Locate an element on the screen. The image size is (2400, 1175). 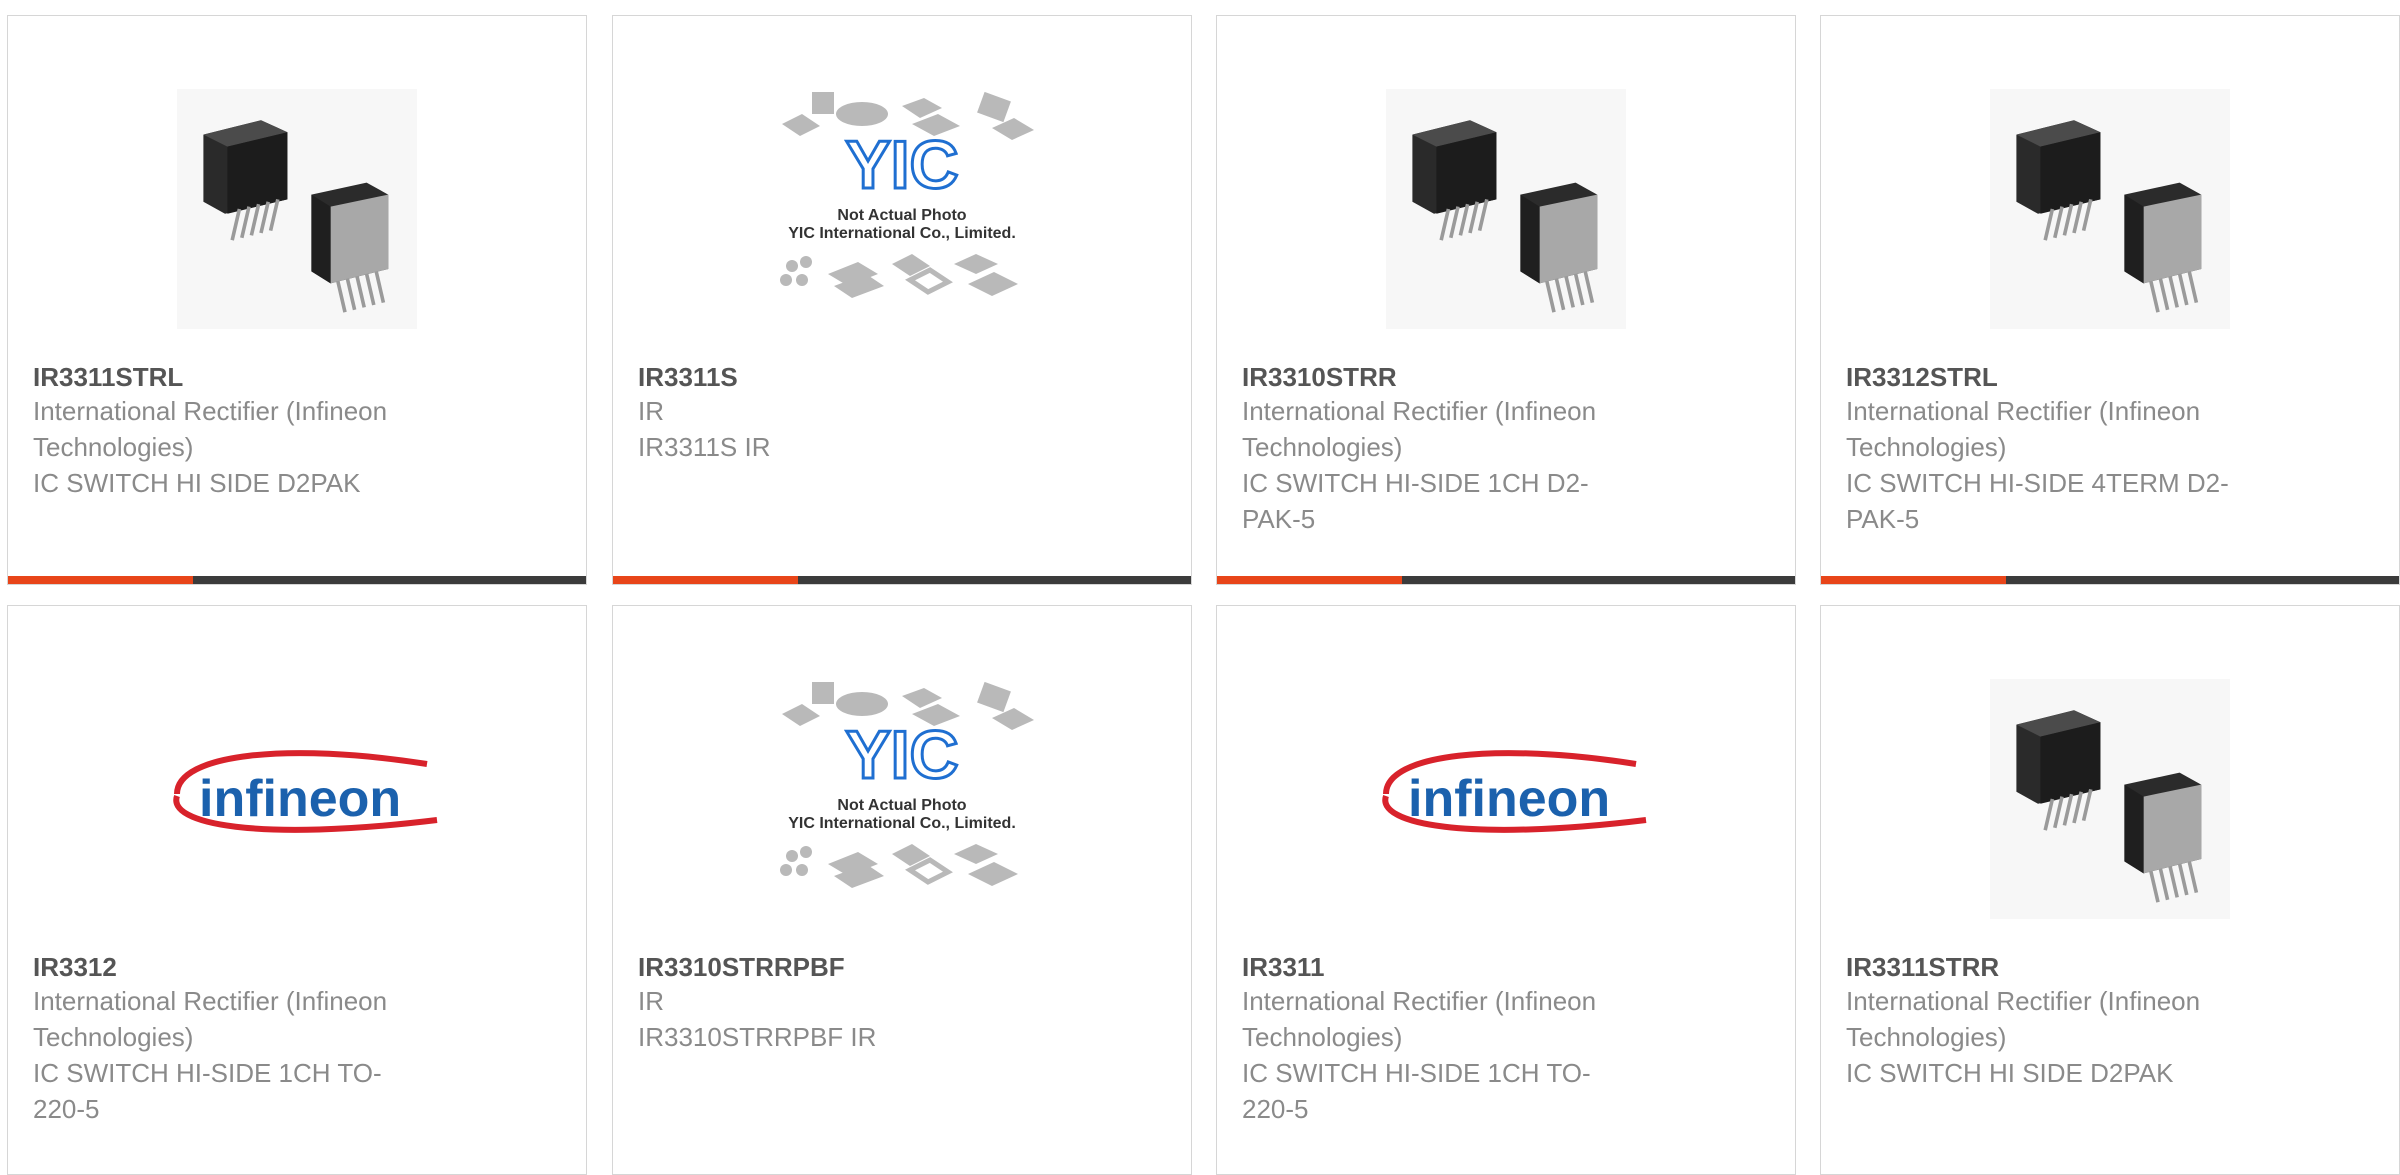
product-description: IR3311S IR is located at coordinates (704, 447).